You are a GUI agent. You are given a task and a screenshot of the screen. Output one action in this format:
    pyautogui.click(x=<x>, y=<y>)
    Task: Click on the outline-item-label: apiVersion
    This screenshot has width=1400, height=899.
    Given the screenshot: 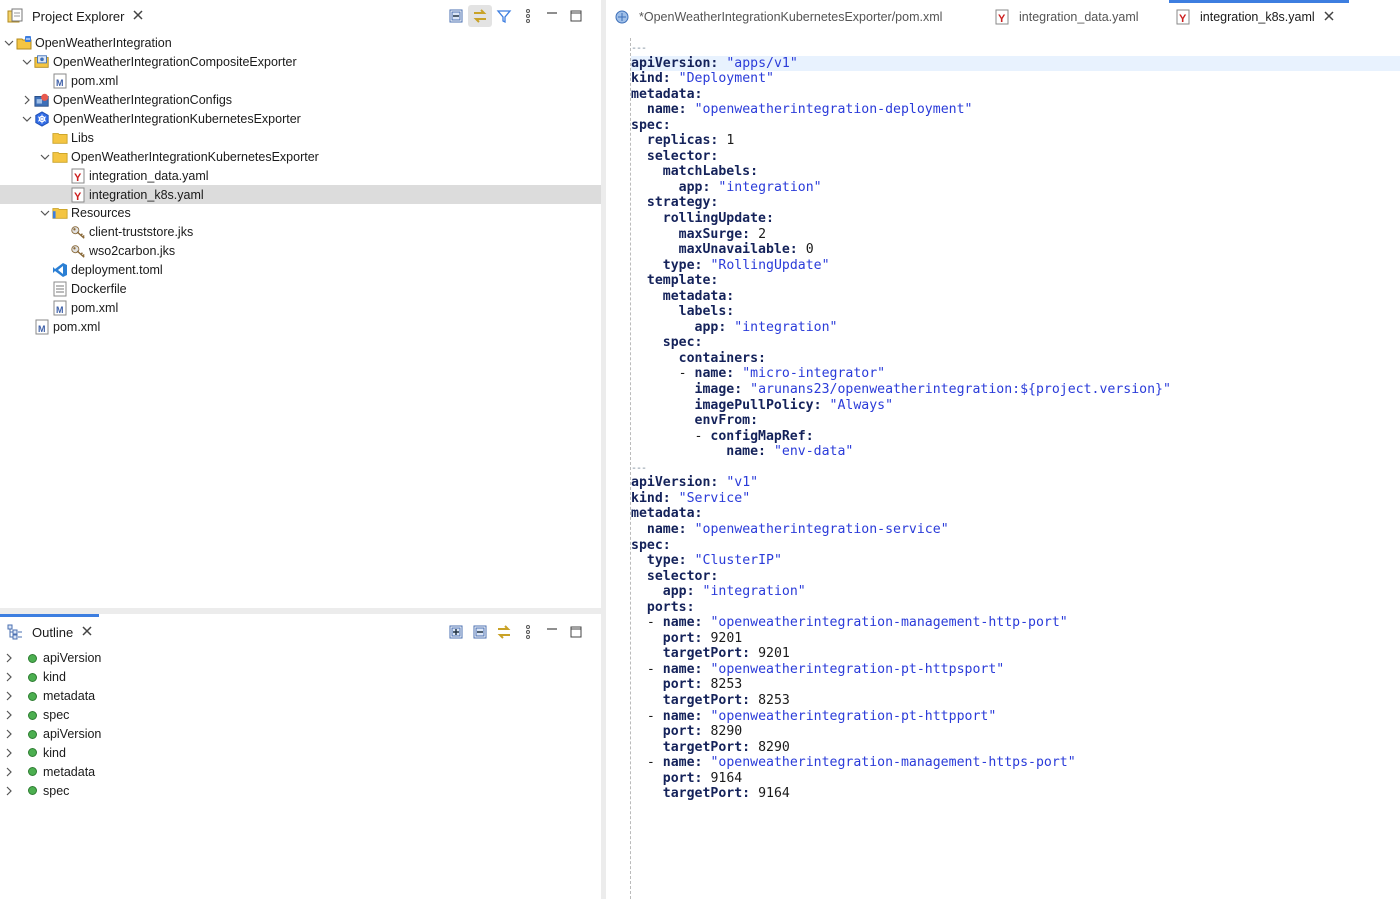 What is the action you would take?
    pyautogui.click(x=72, y=734)
    